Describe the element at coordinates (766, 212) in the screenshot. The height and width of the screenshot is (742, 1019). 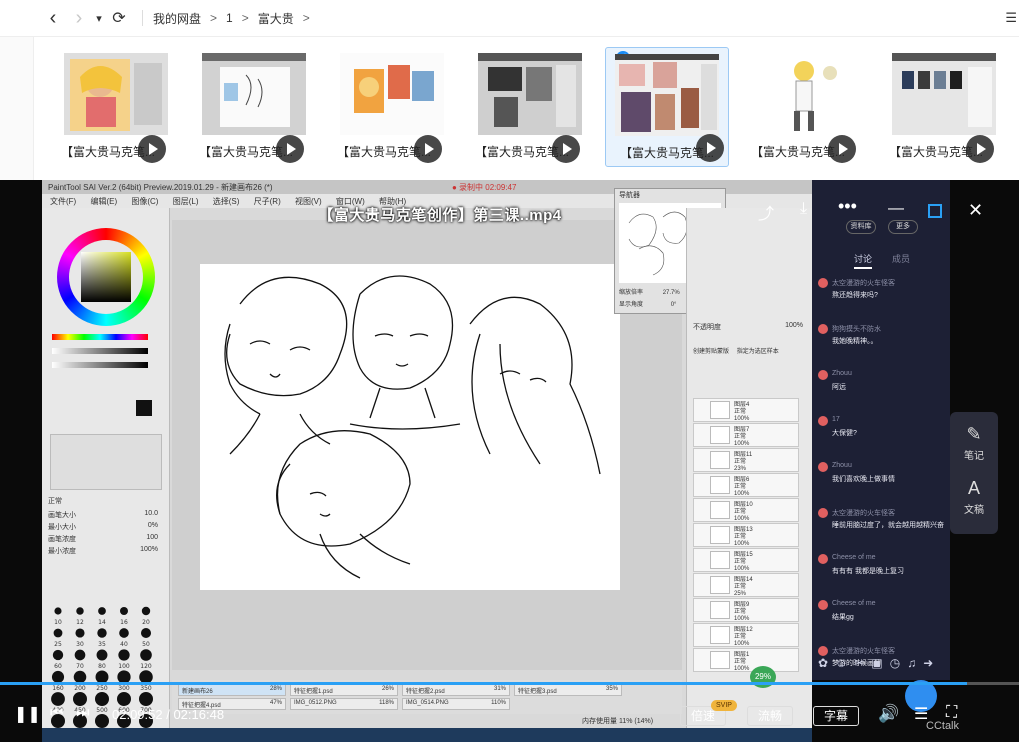
I see `share-icon: ⤴` at that location.